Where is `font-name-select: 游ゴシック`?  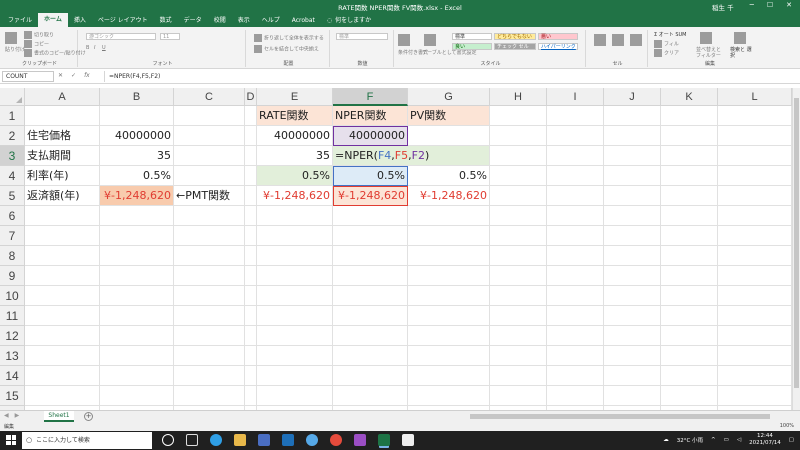
font-name-select: 游ゴシック is located at coordinates (121, 36).